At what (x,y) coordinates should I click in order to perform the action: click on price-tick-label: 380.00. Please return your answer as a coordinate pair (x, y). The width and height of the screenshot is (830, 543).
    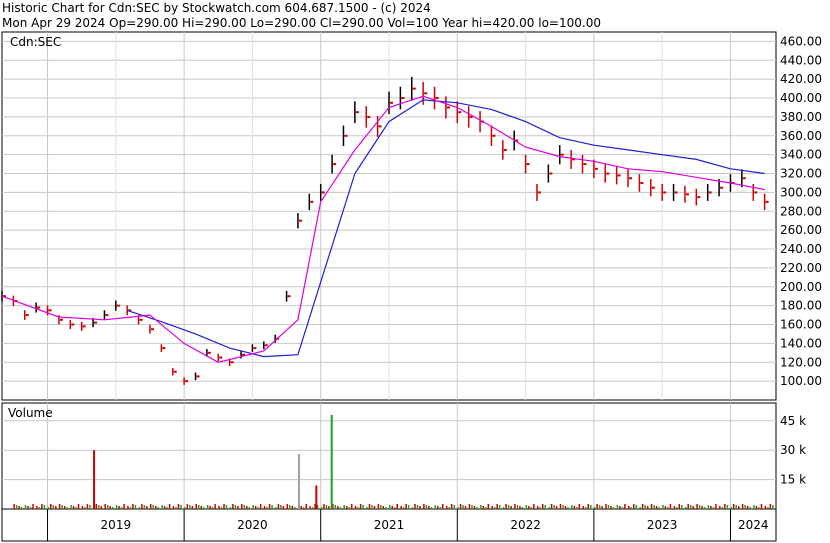
    Looking at the image, I should click on (801, 117).